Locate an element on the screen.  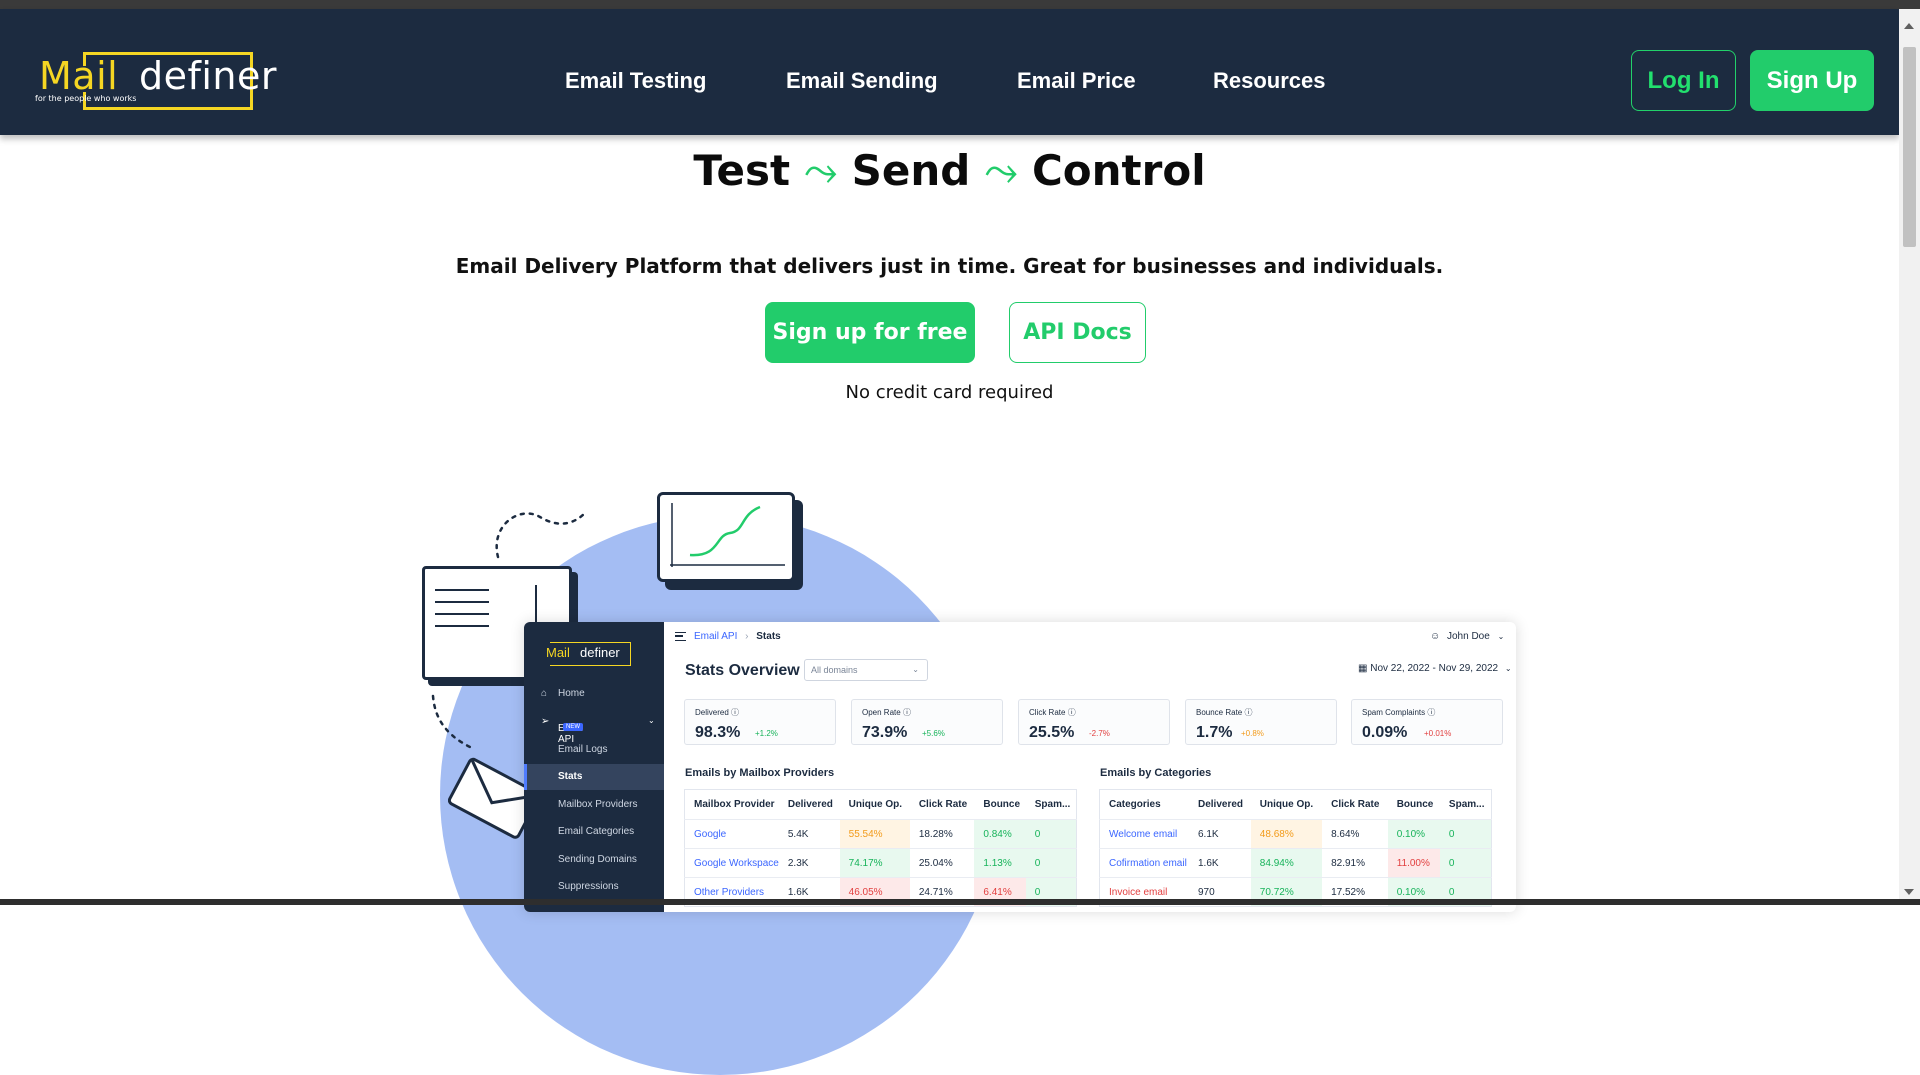
cell: 1.6K is located at coordinates (1220, 863).